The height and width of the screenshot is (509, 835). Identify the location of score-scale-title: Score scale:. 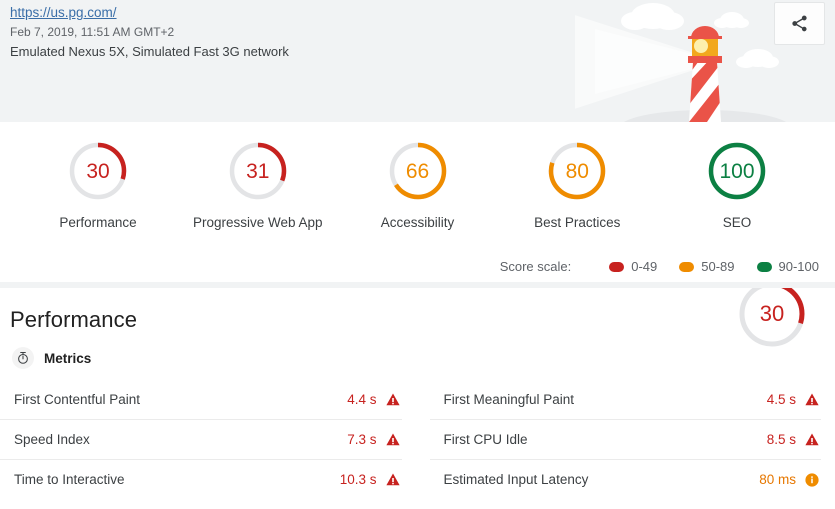
(535, 266).